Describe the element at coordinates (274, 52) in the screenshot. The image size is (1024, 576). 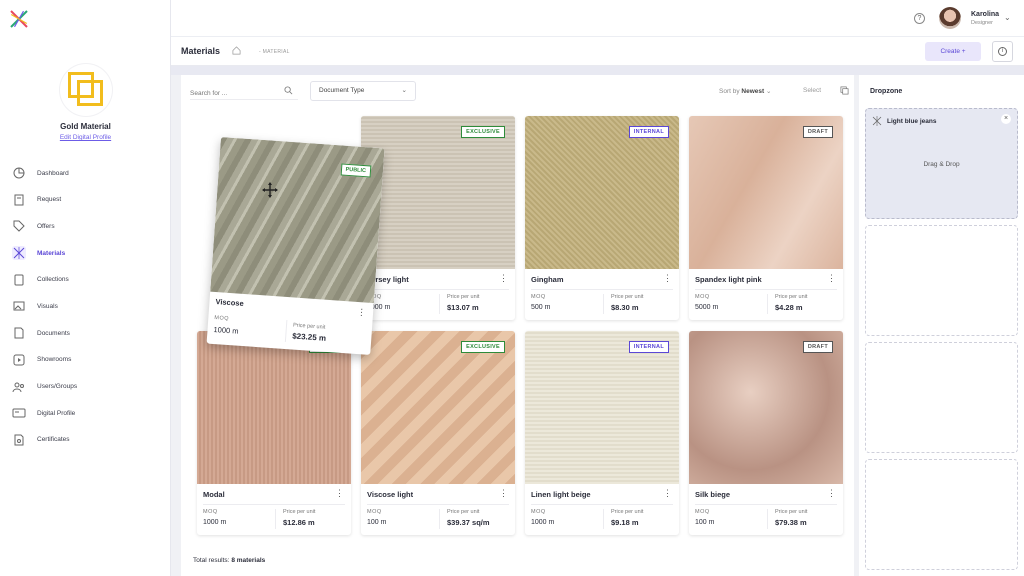
I see `breadcrumb: - MATERIAL` at that location.